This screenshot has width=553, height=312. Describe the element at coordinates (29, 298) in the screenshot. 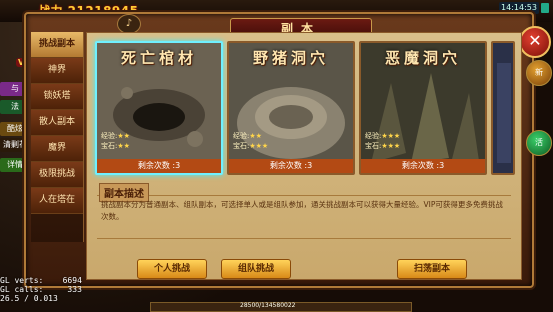

I see `debug-fps: 26.5 / 0.013` at that location.